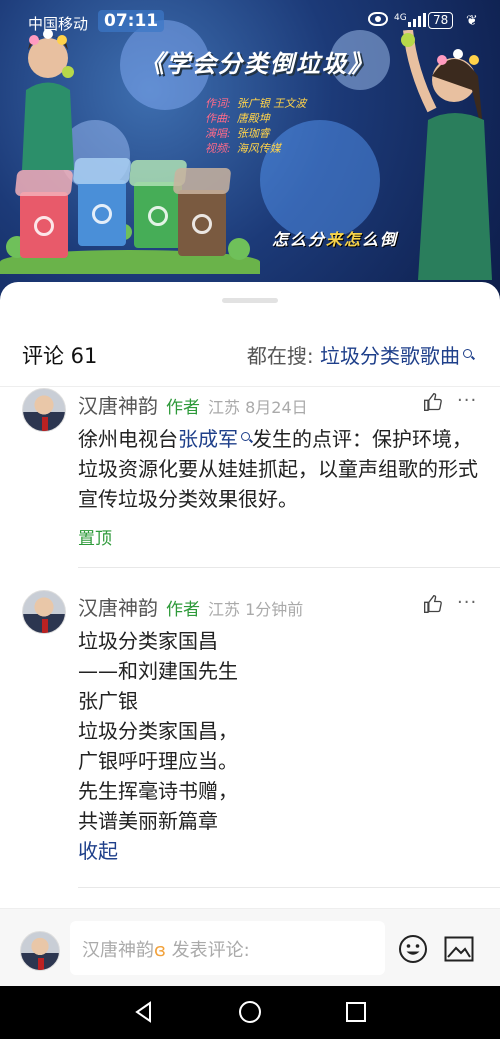 The height and width of the screenshot is (1039, 500). Describe the element at coordinates (380, 239) in the screenshot. I see `subtitle-text: 么倒` at that location.